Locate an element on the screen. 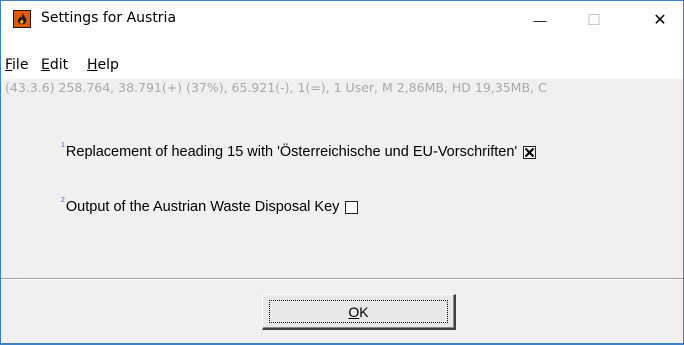  separator-highlight is located at coordinates (342, 279).